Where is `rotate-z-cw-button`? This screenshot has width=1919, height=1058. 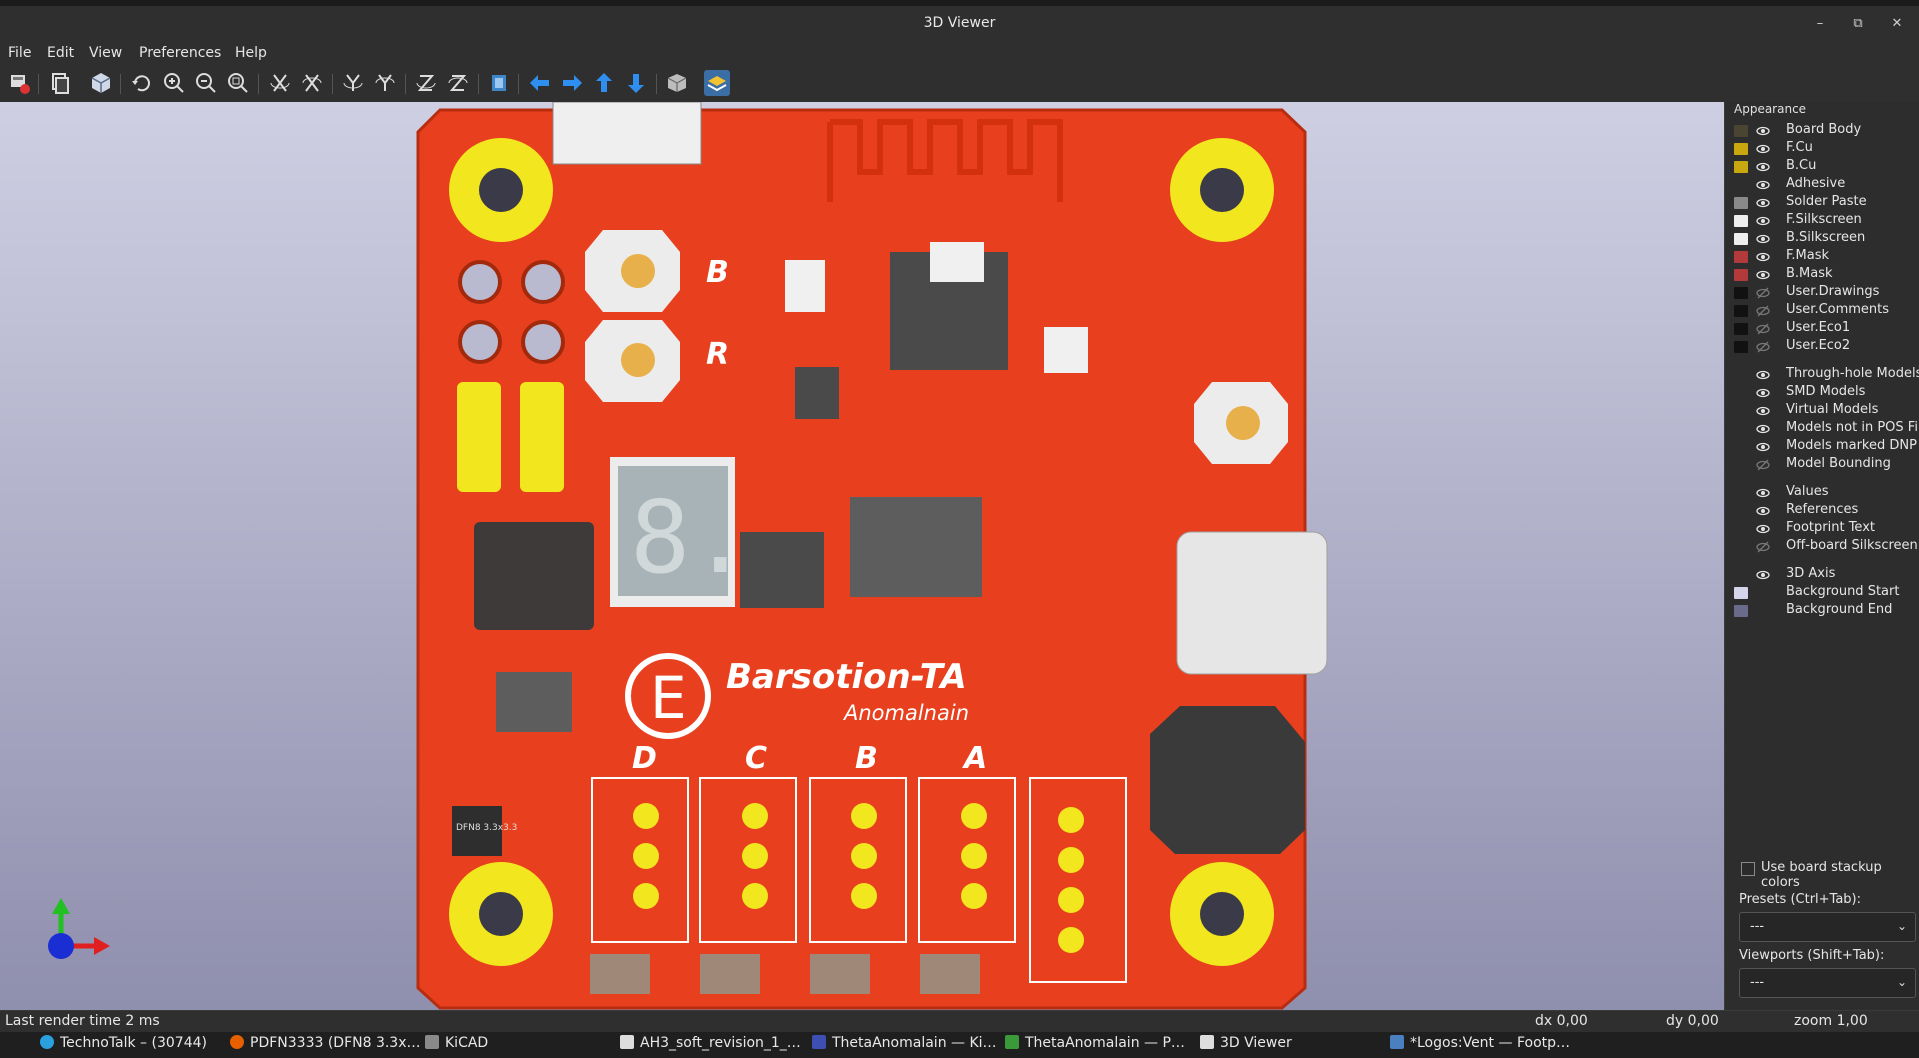 rotate-z-cw-button is located at coordinates (426, 83).